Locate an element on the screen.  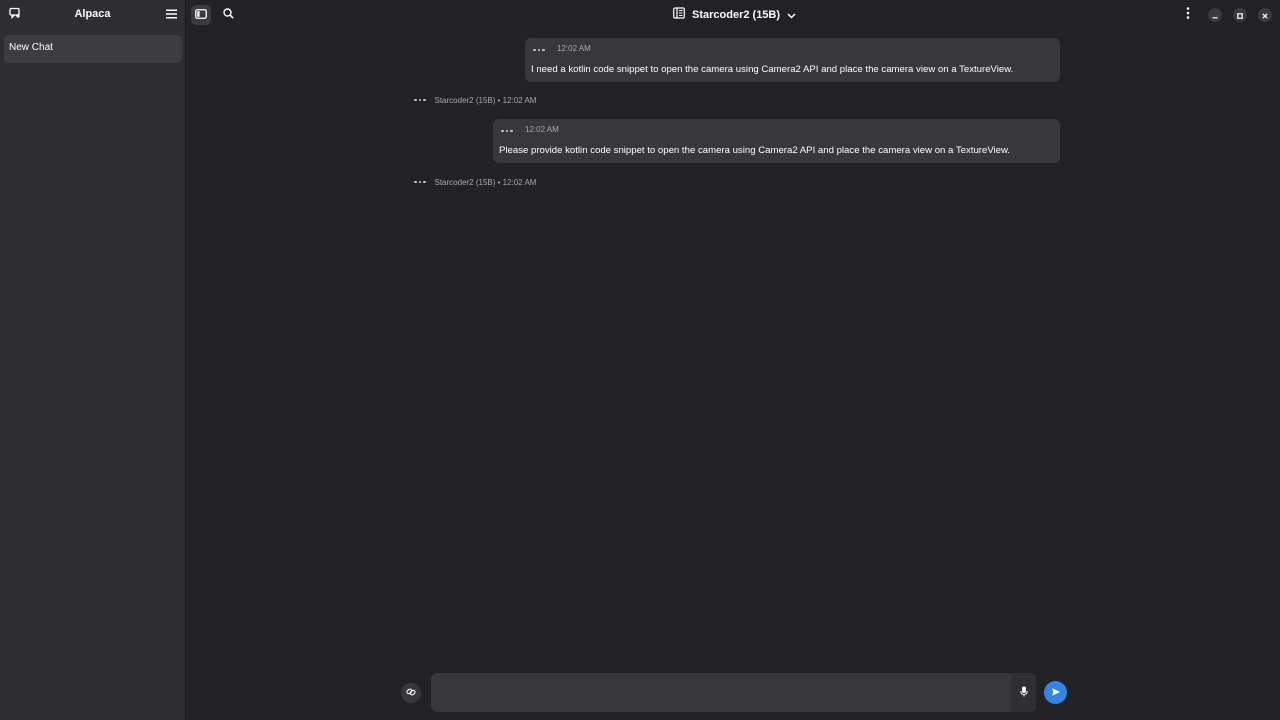
model-manager-icon is located at coordinates (679, 15).